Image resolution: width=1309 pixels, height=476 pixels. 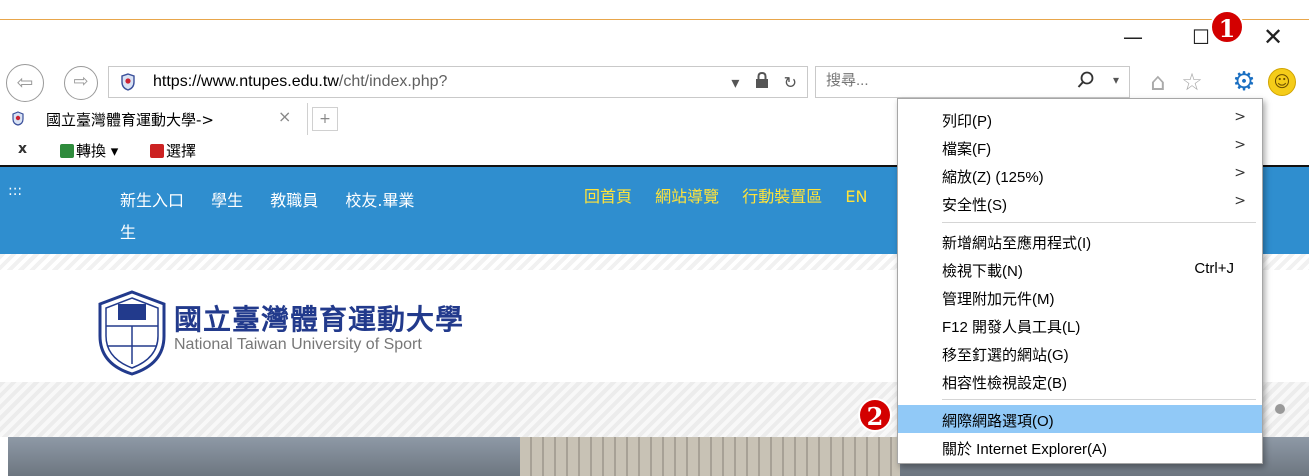 I want to click on forward-button: ⇨, so click(x=81, y=83).